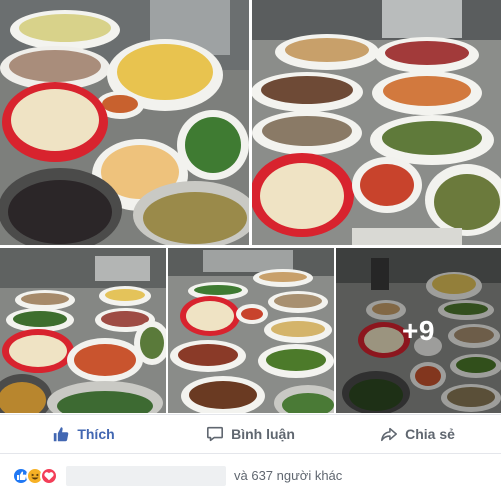 The width and height of the screenshot is (501, 496). Describe the element at coordinates (263, 434) in the screenshot. I see `comment-label: Bình luận` at that location.